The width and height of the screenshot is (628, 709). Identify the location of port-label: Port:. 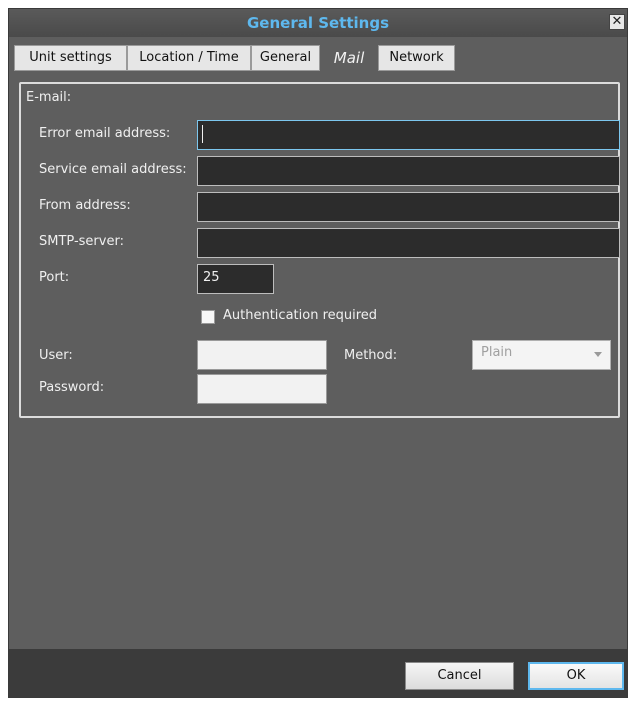
(54, 277).